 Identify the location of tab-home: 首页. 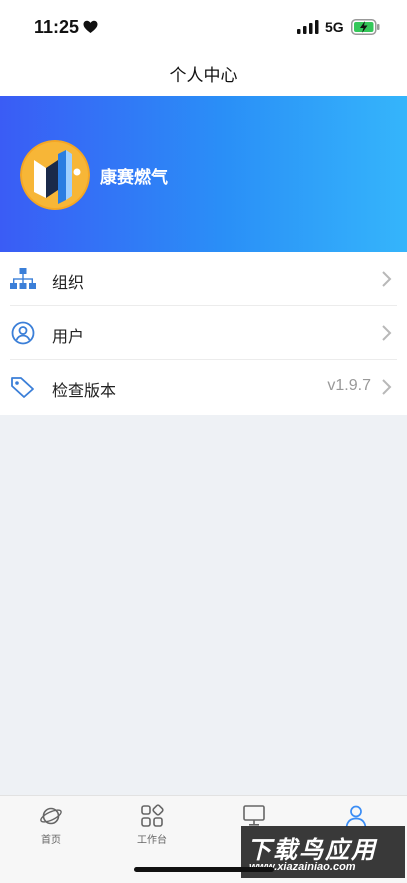
(51, 827).